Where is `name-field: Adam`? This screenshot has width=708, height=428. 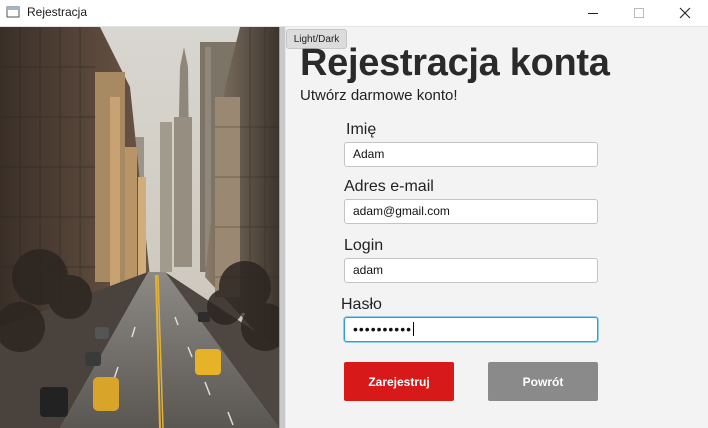
name-field: Adam is located at coordinates (471, 154).